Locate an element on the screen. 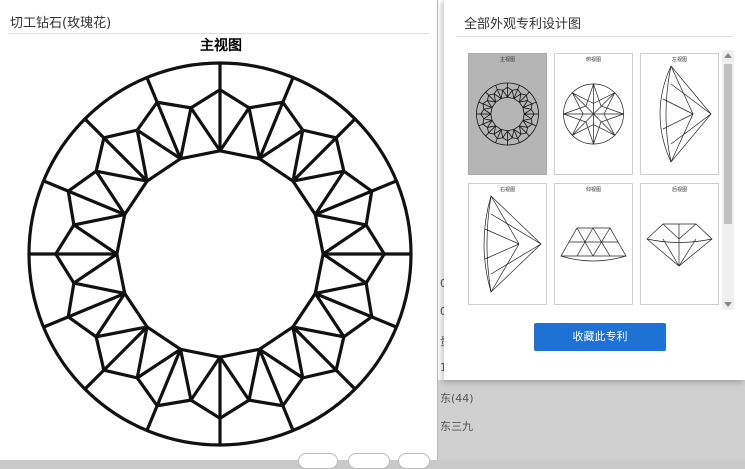 Image resolution: width=745 pixels, height=469 pixels. zoom-in-button is located at coordinates (318, 461).